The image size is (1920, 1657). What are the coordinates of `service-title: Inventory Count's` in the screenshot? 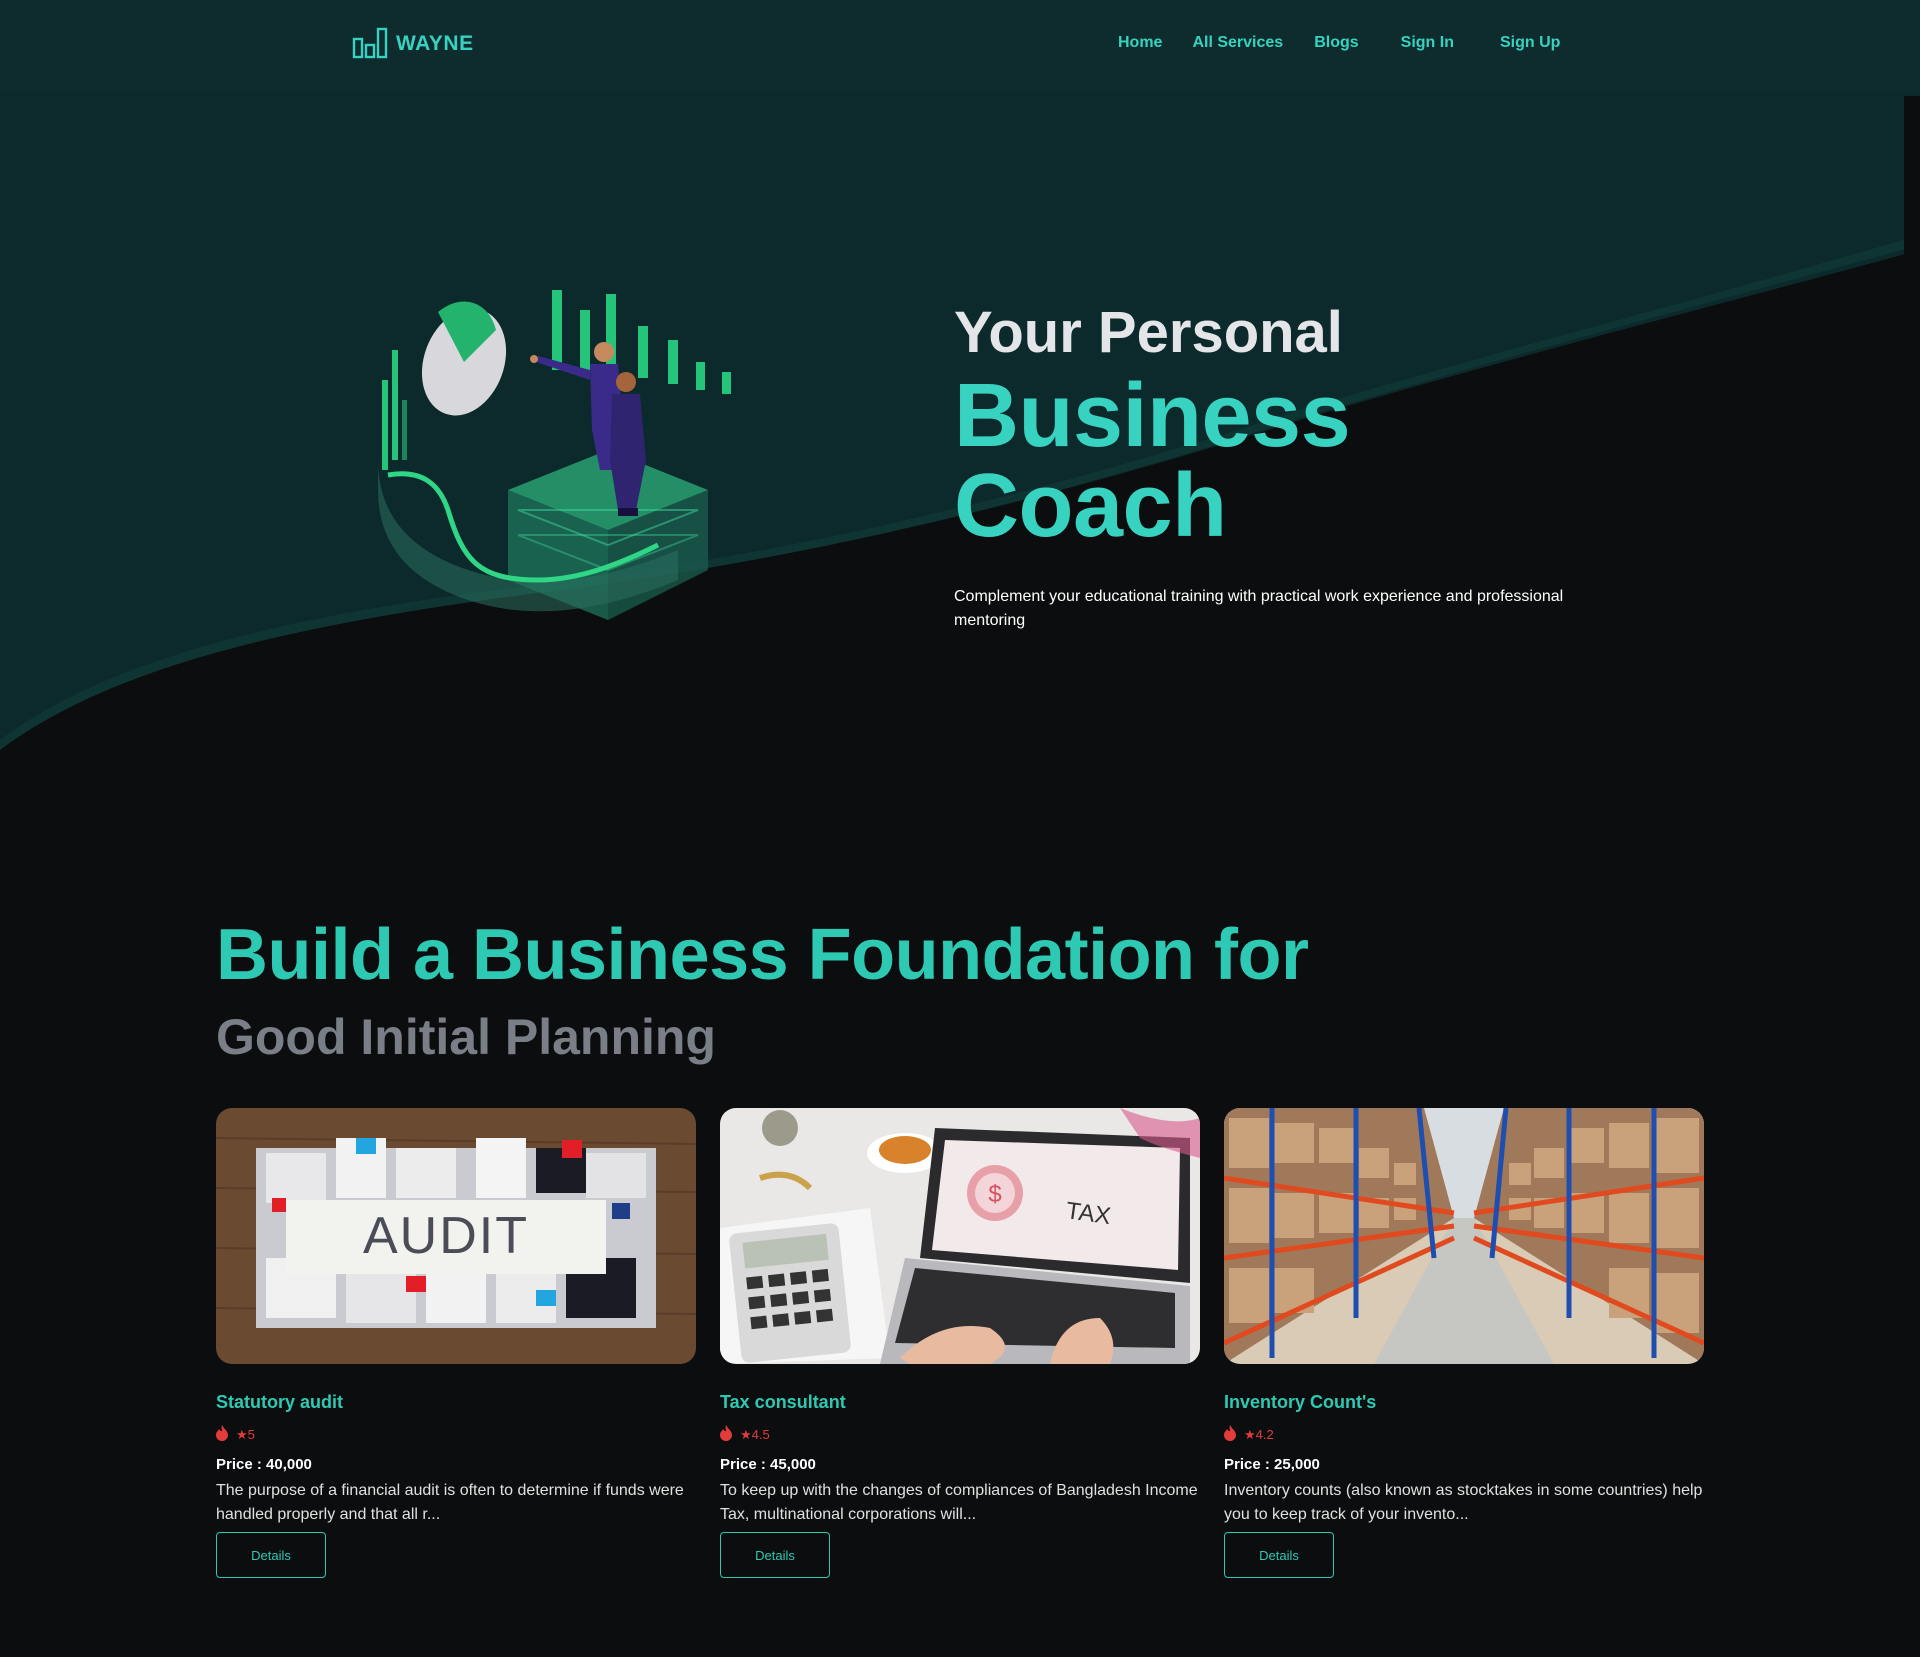 It's located at (1464, 1402).